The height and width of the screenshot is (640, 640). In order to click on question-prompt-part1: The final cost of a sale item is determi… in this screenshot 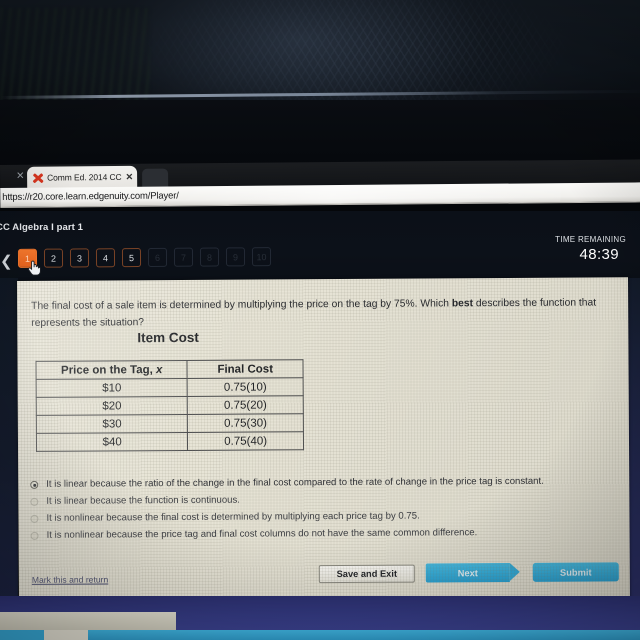, I will do `click(241, 305)`.